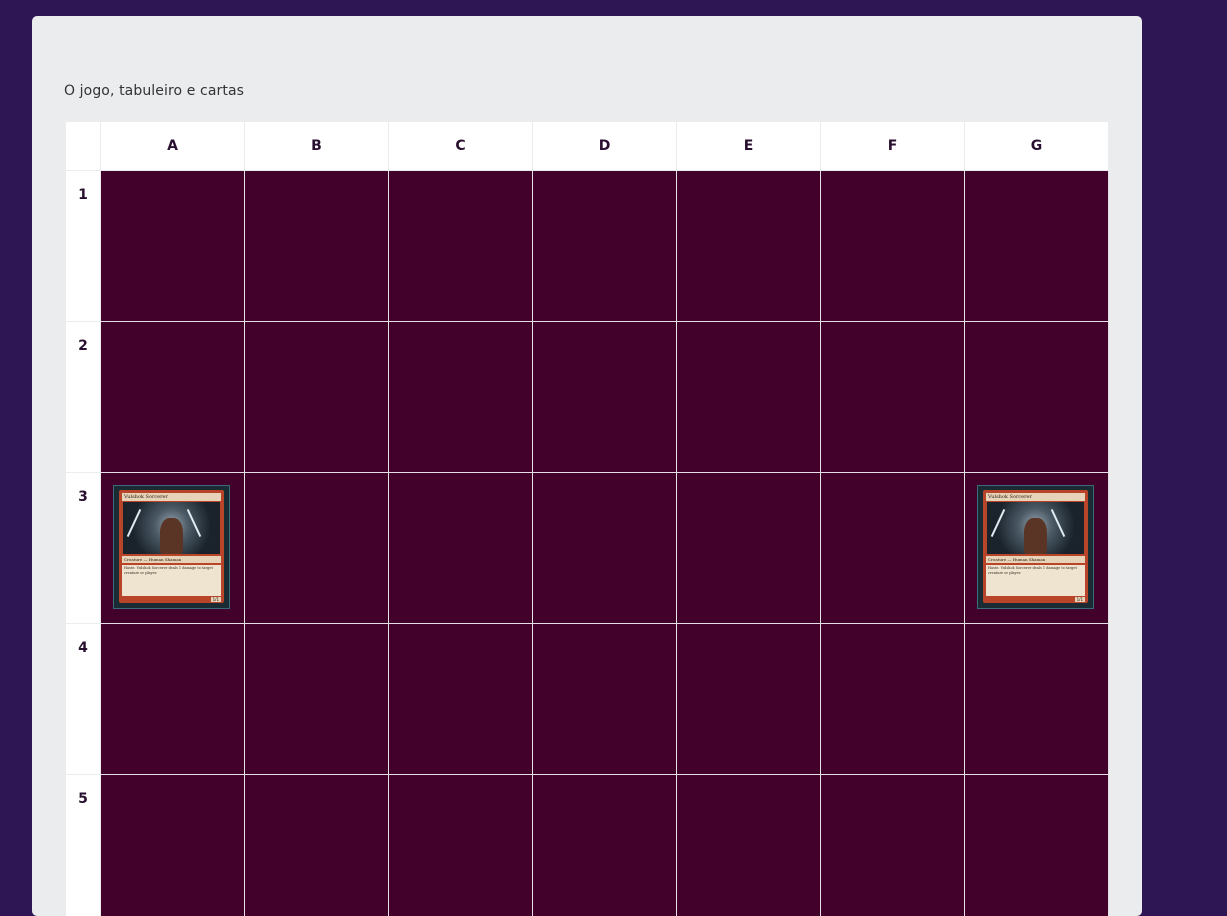 This screenshot has width=1227, height=916. Describe the element at coordinates (173, 397) in the screenshot. I see `cell-a2` at that location.